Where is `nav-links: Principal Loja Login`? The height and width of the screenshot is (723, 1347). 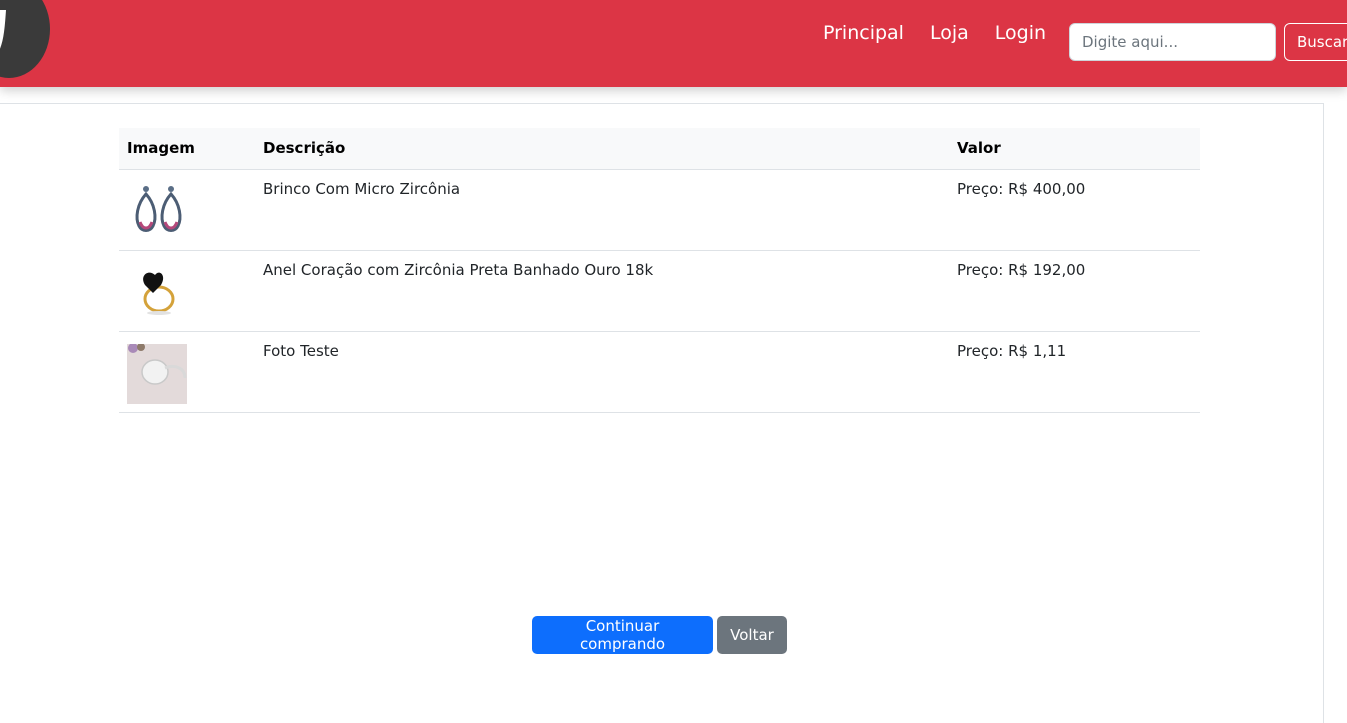 nav-links: Principal Loja Login is located at coordinates (947, 33).